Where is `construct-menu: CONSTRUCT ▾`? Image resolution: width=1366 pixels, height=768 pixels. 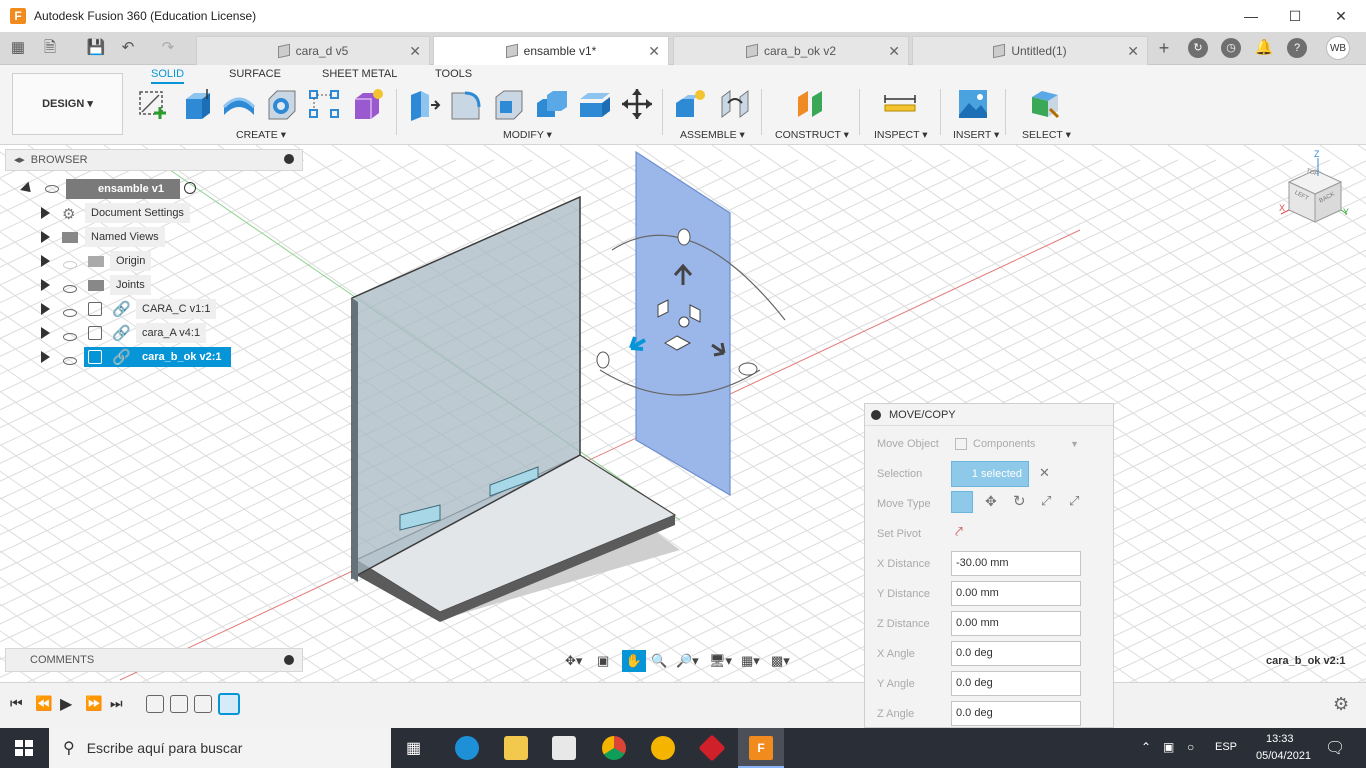 construct-menu: CONSTRUCT ▾ is located at coordinates (812, 135).